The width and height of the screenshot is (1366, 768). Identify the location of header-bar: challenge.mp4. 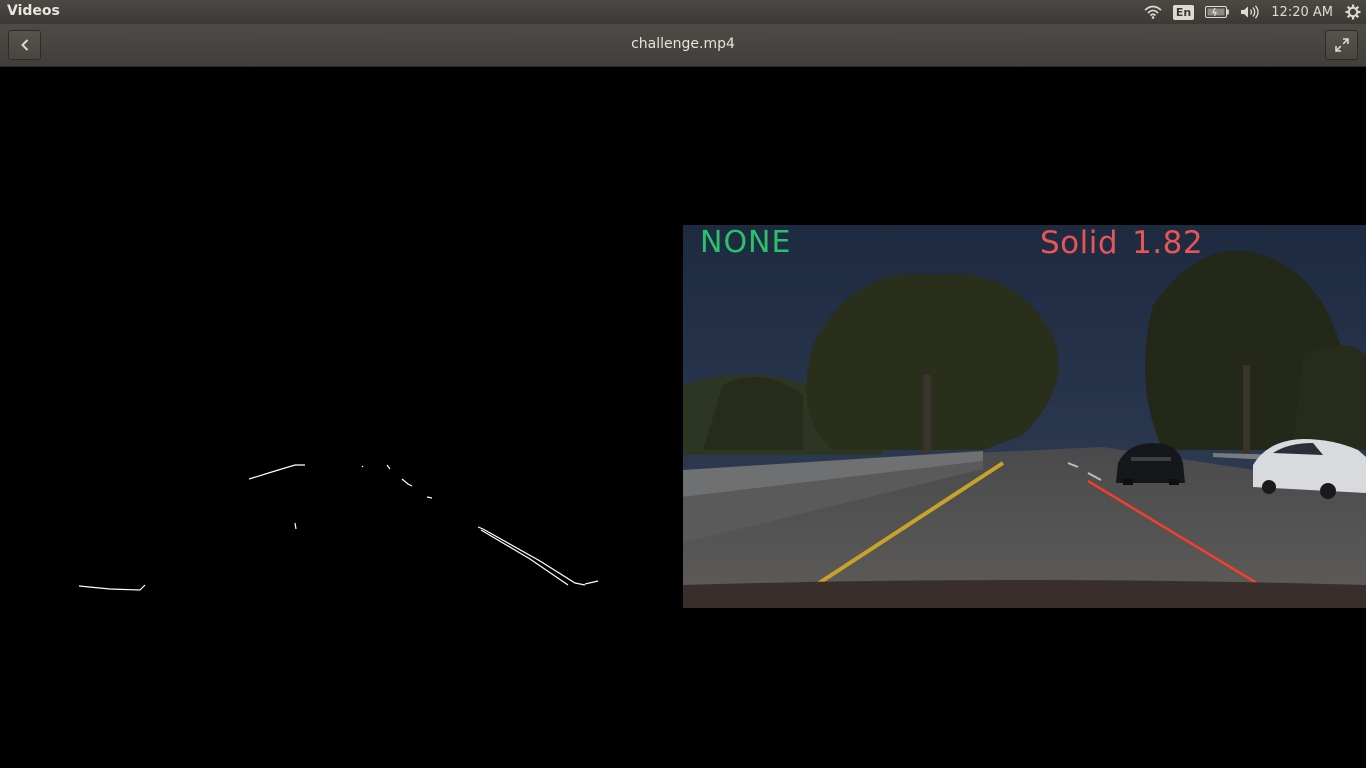
(683, 45).